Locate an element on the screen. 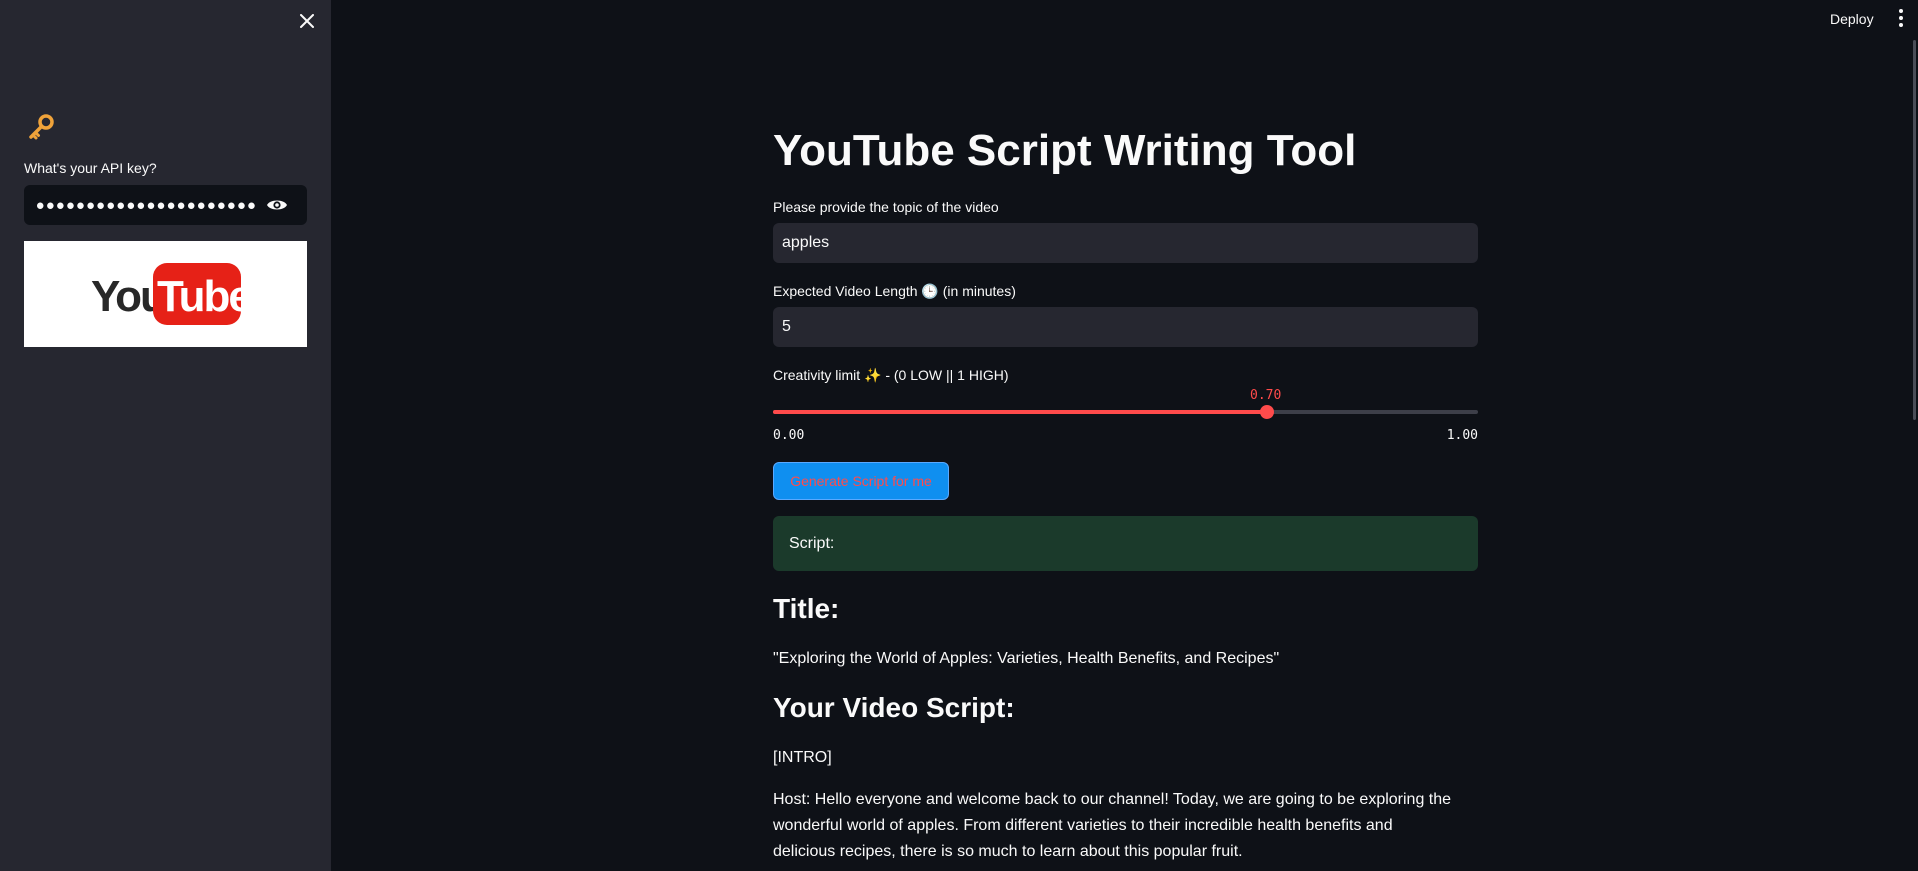 The width and height of the screenshot is (1918, 871). show-password-button is located at coordinates (277, 205).